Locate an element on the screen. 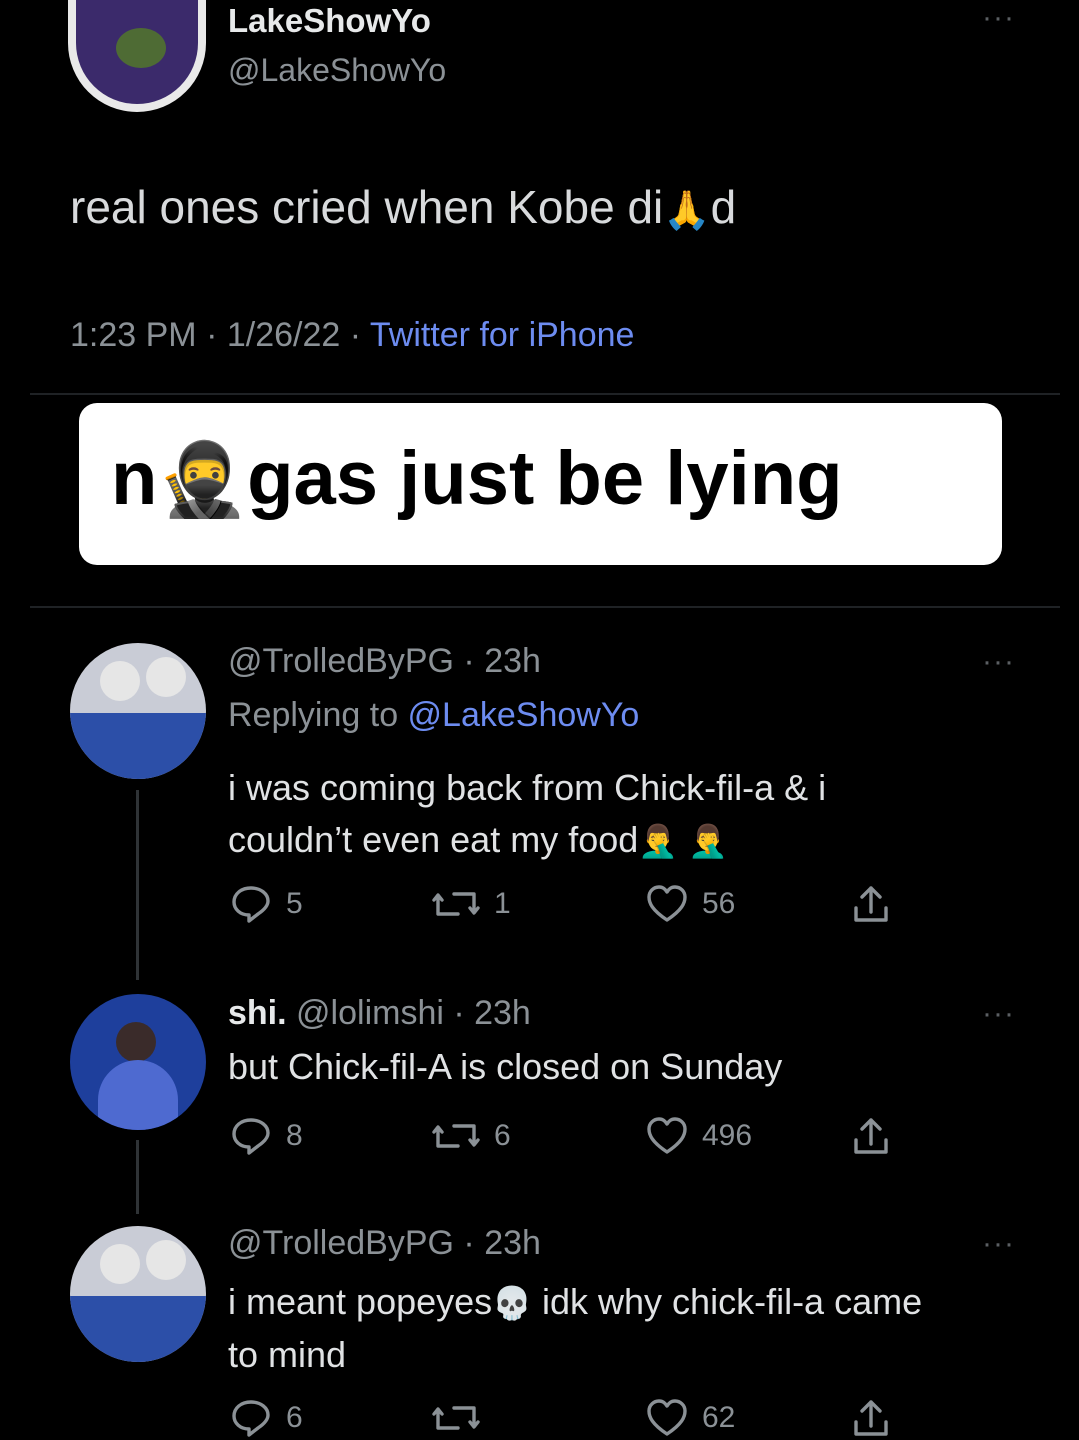 The width and height of the screenshot is (1079, 1440). reply-display-name: shi. is located at coordinates (257, 1013).